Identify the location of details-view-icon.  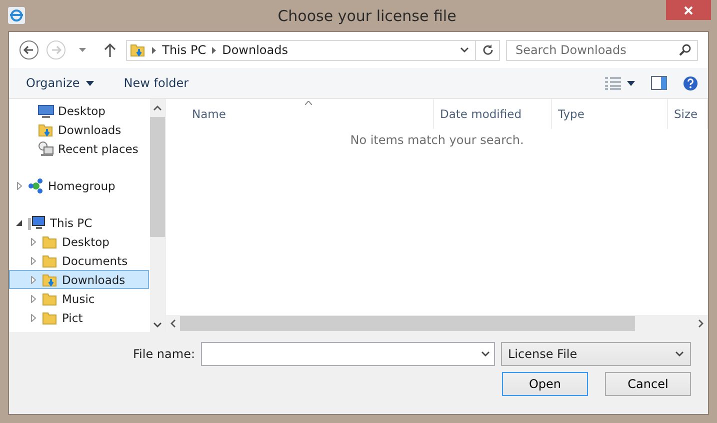
(613, 83).